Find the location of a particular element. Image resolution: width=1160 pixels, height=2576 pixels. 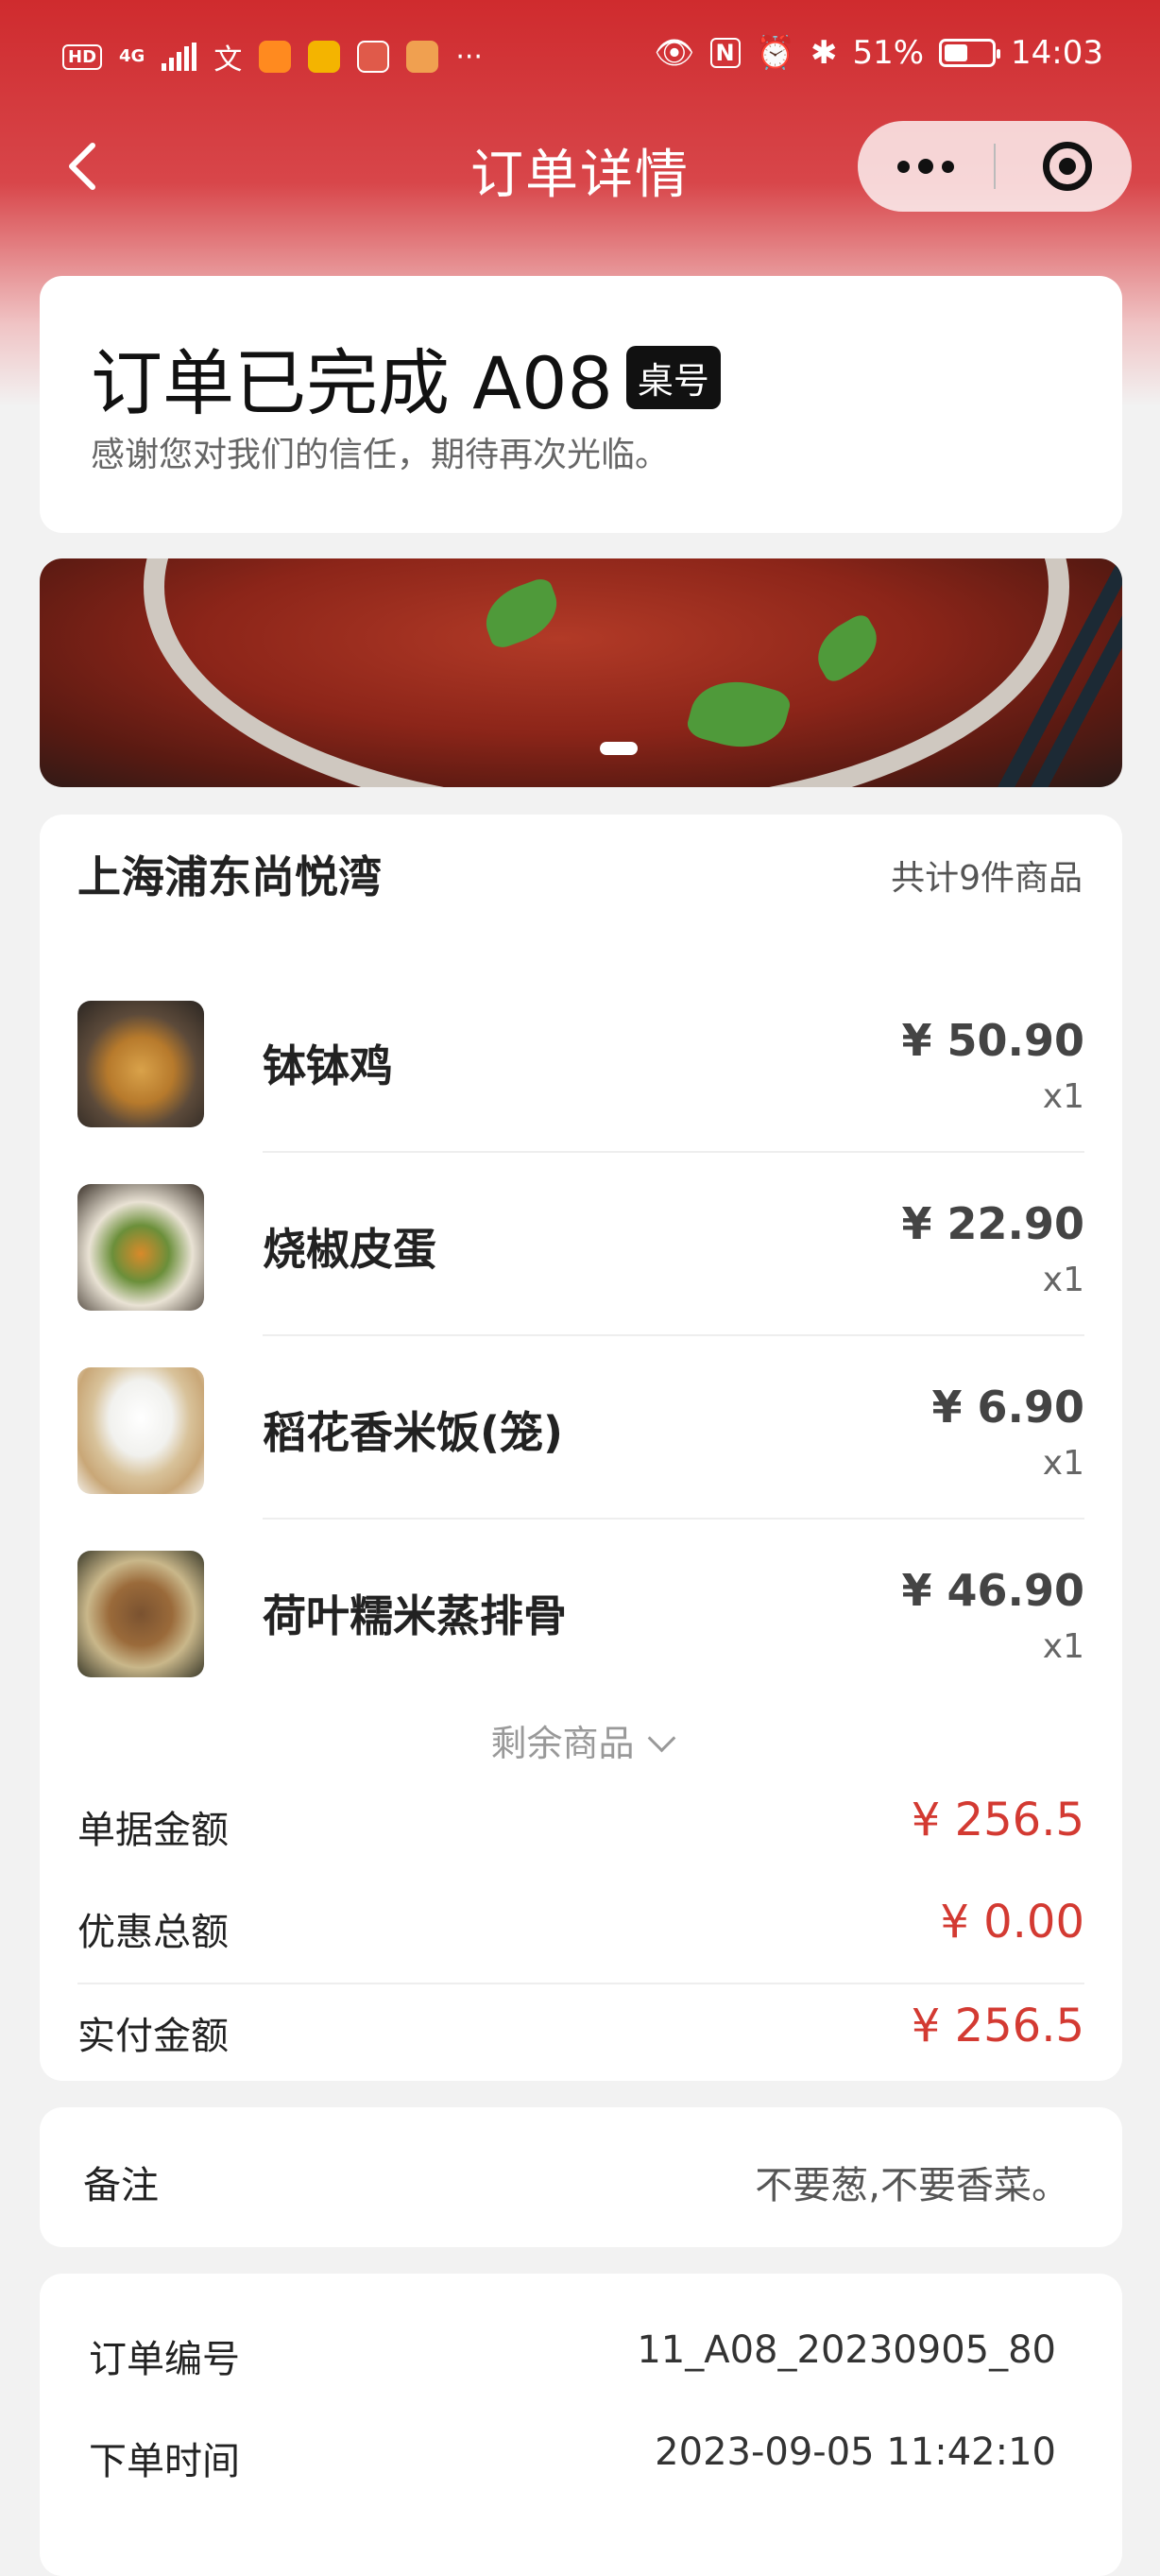

battery-icon is located at coordinates (970, 53).